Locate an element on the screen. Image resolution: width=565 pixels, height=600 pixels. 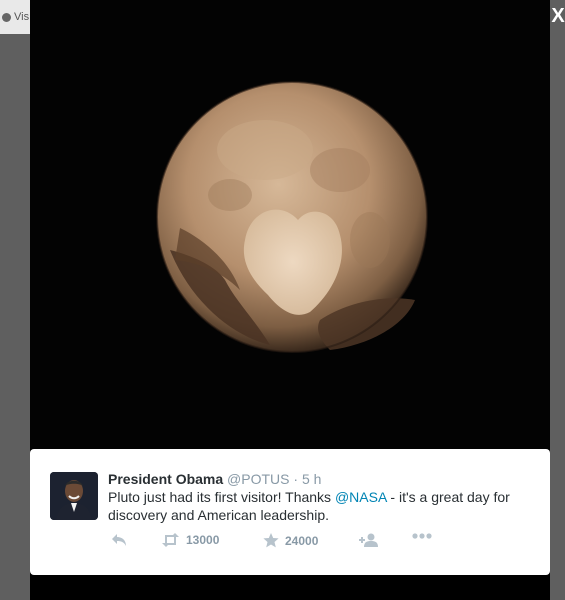
tweet-header: President Obama @POTUS · 5 h is located at coordinates (323, 479).